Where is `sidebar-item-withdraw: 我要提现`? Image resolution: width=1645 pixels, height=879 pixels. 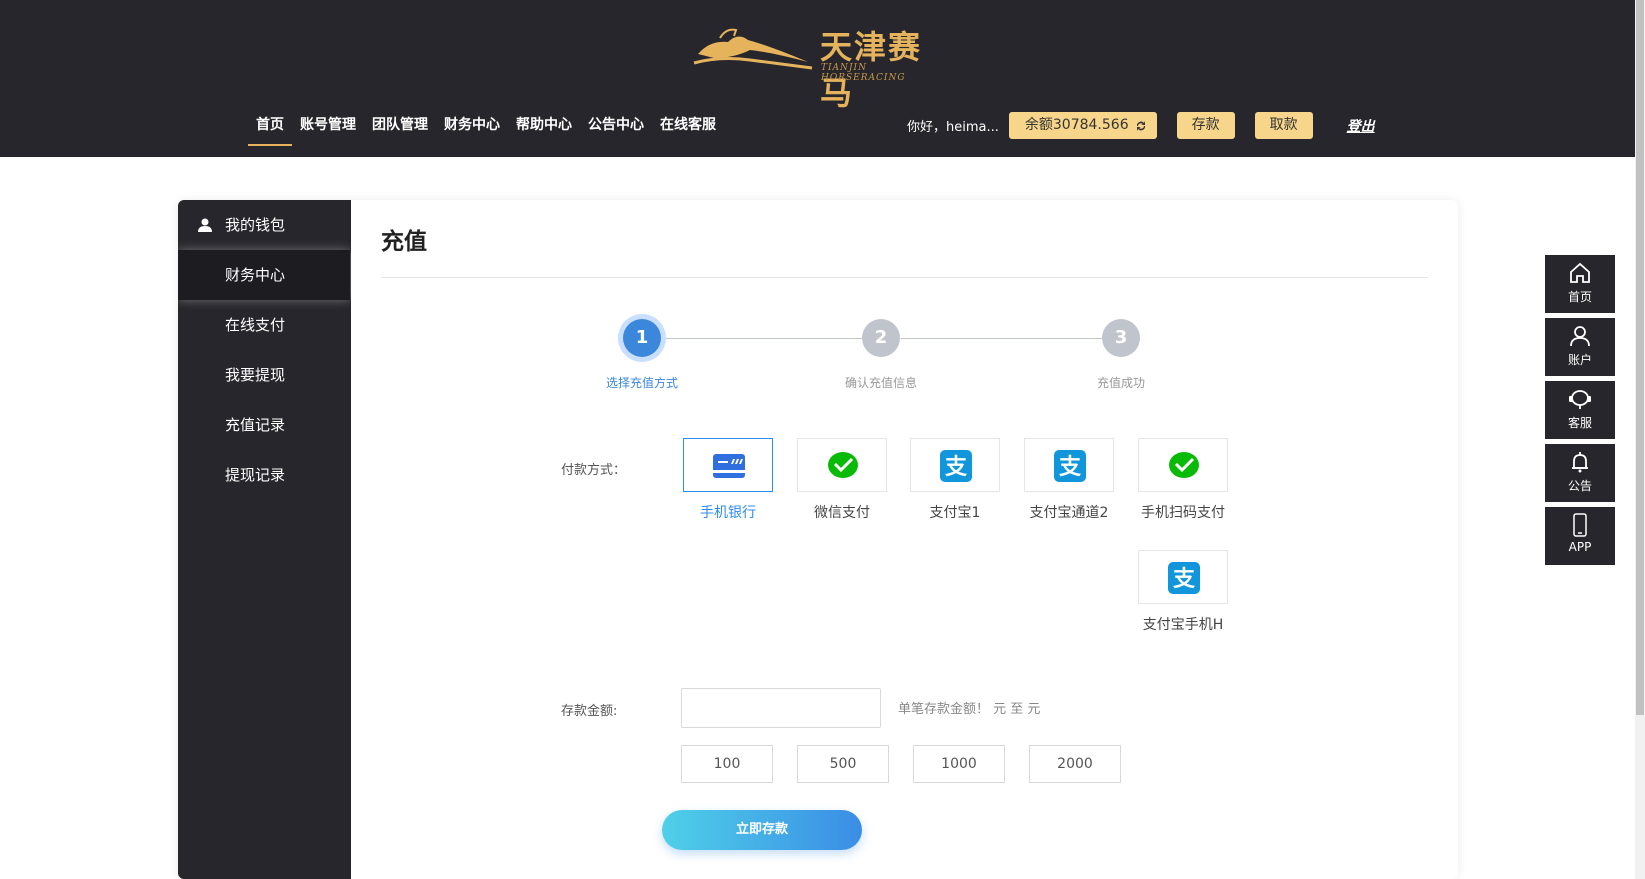 sidebar-item-withdraw: 我要提现 is located at coordinates (264, 375).